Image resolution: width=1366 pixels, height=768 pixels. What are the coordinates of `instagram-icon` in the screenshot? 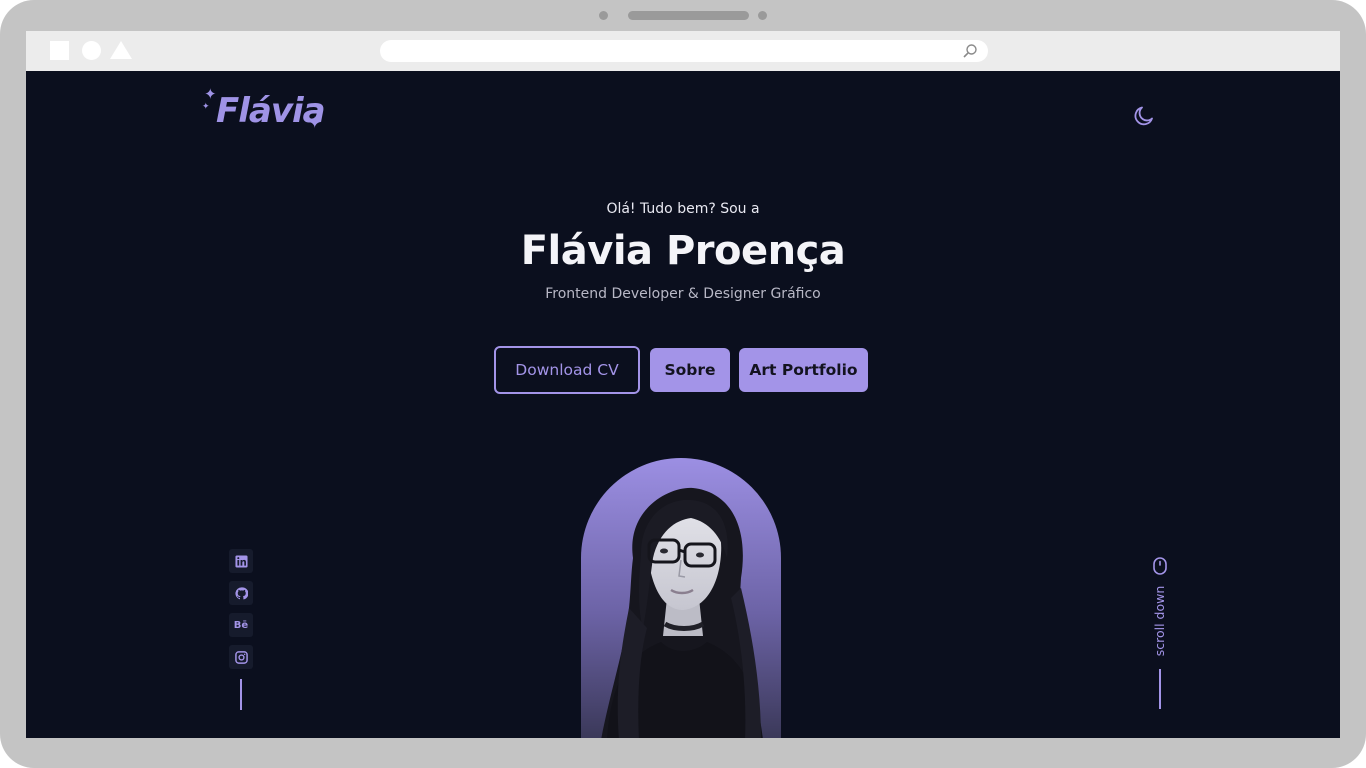 It's located at (241, 657).